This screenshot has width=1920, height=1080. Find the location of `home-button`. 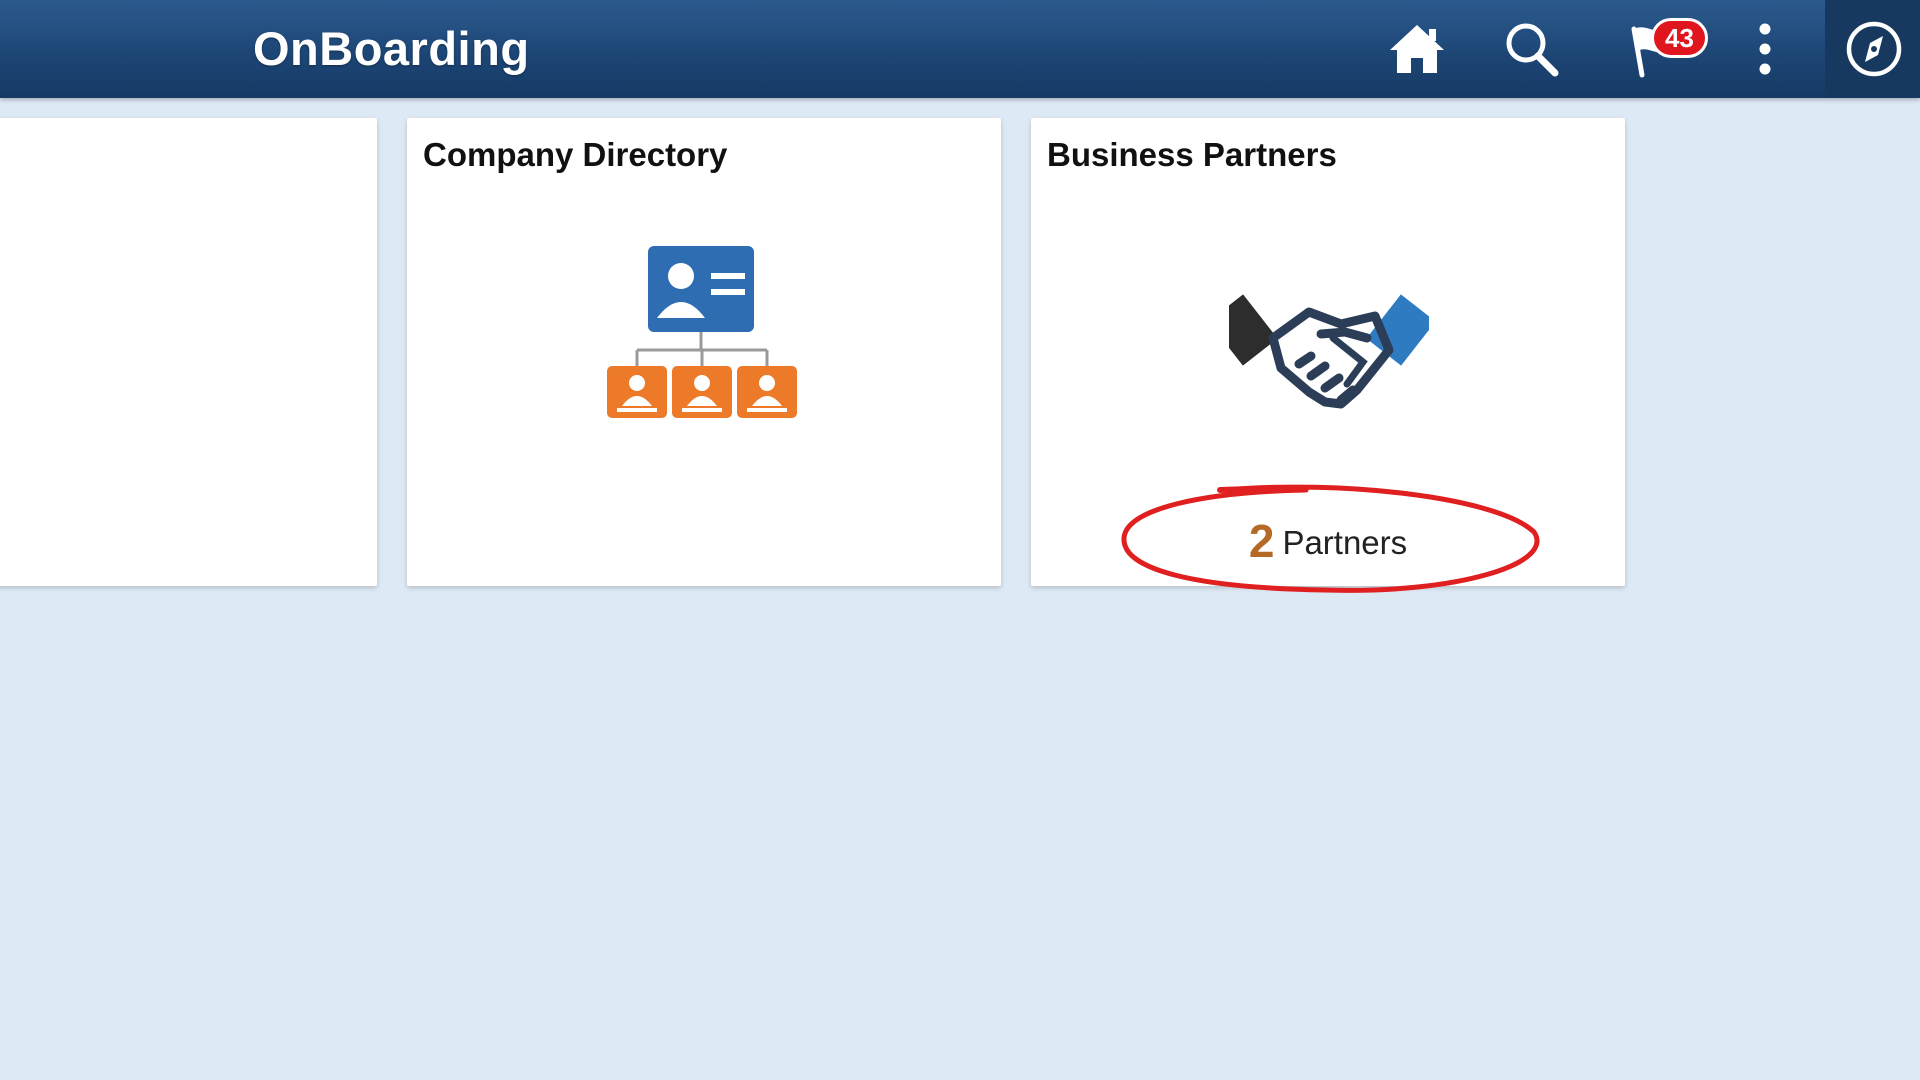

home-button is located at coordinates (1417, 49).